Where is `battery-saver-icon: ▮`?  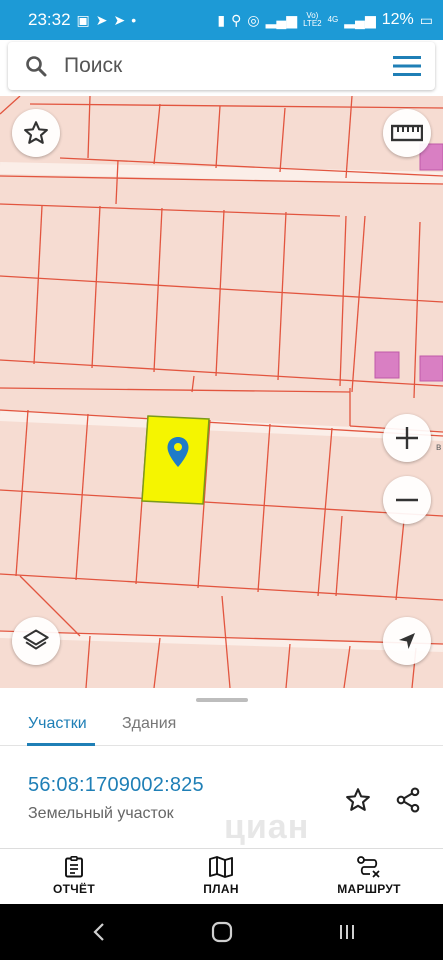 battery-saver-icon: ▮ is located at coordinates (221, 20).